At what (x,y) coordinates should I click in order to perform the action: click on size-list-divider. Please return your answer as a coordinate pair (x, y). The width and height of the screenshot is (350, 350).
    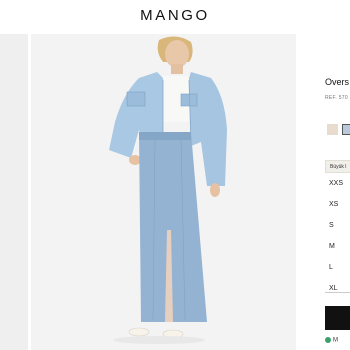
    Looking at the image, I should click on (337, 292).